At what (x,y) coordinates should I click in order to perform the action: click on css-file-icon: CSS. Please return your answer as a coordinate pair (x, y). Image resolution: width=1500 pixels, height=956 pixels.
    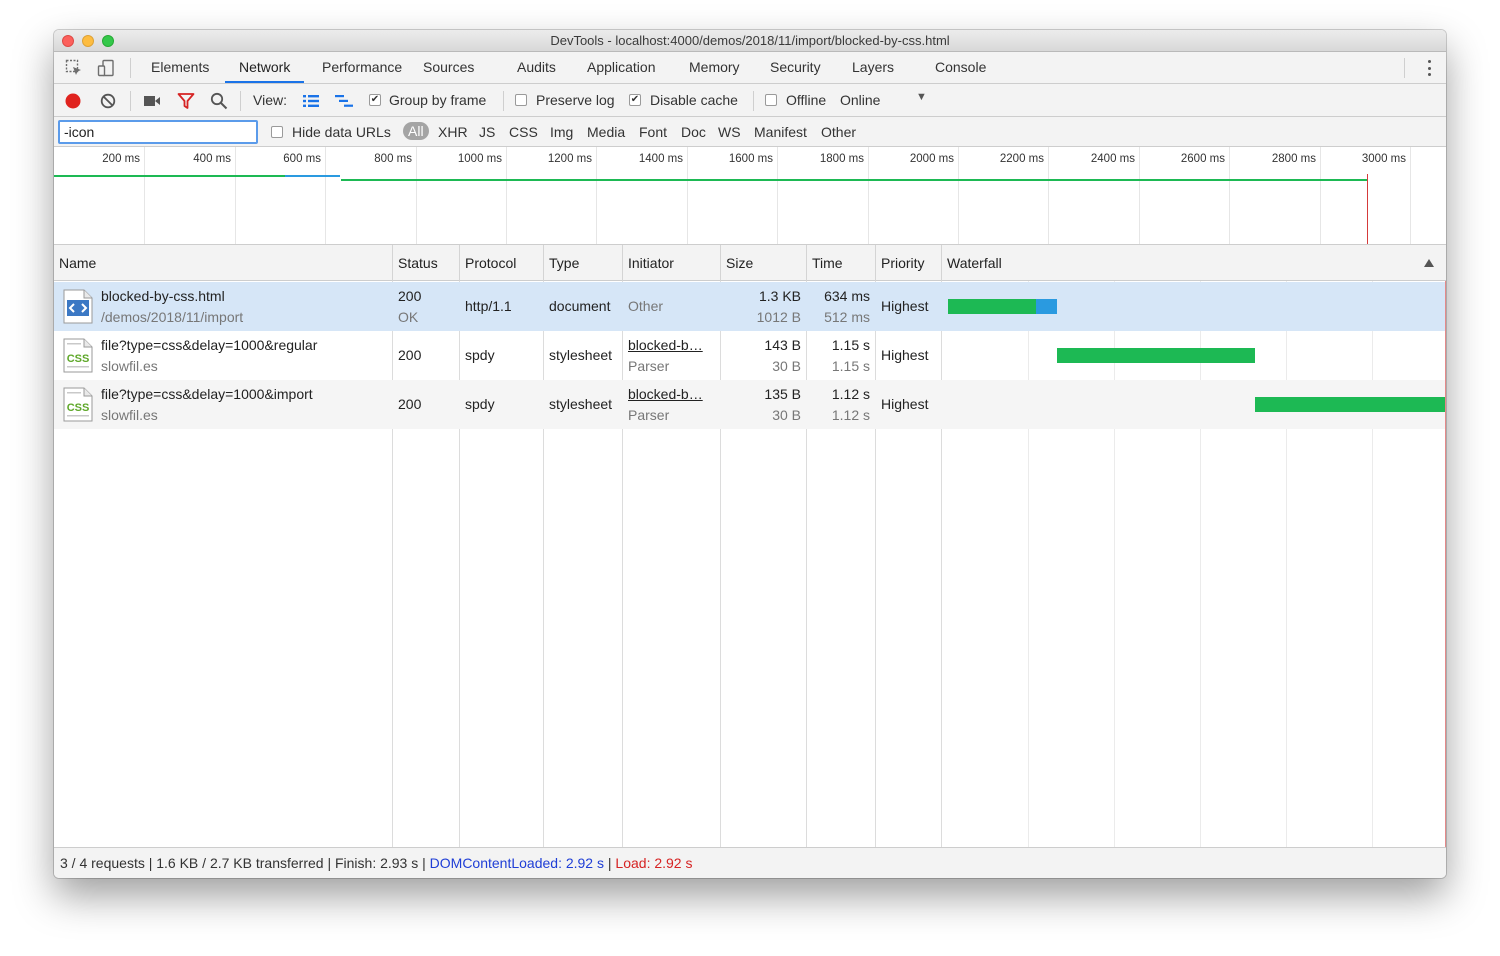
    Looking at the image, I should click on (78, 355).